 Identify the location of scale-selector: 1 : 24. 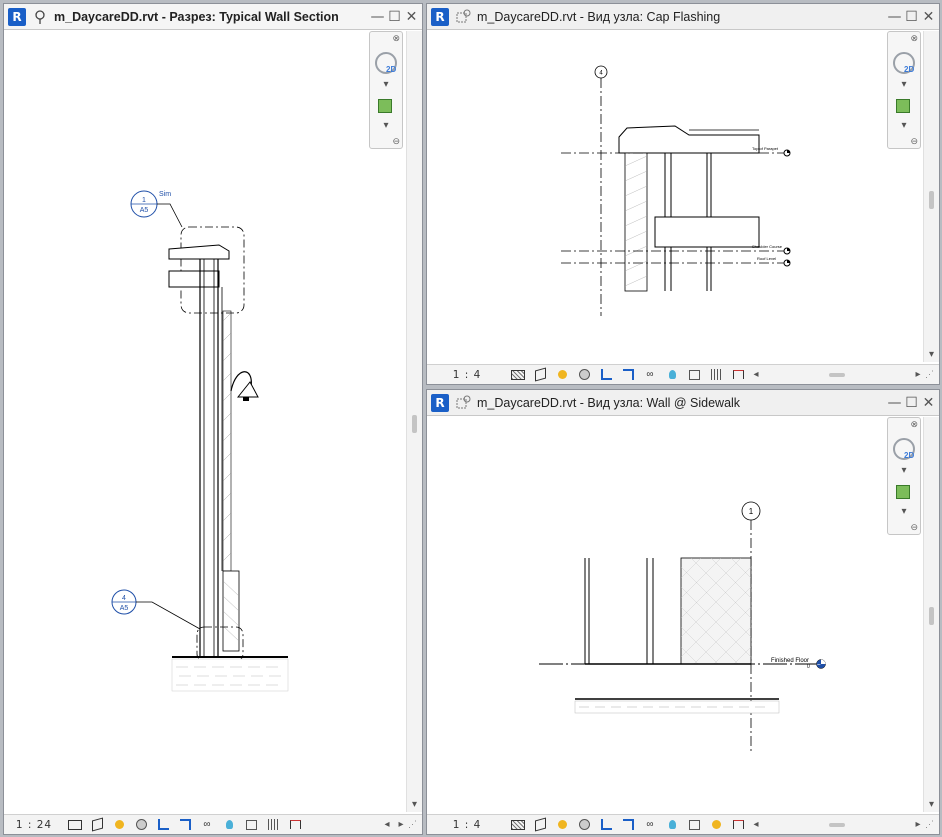
(34, 825).